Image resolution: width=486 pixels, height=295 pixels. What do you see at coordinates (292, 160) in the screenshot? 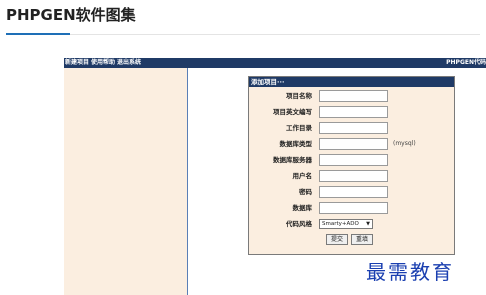
I see `field-label: 数据库服务器` at bounding box center [292, 160].